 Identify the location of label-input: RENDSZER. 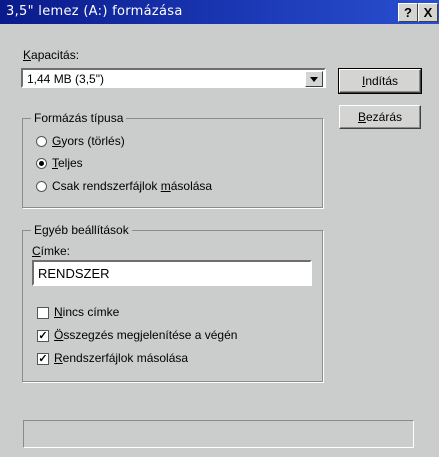
(172, 273).